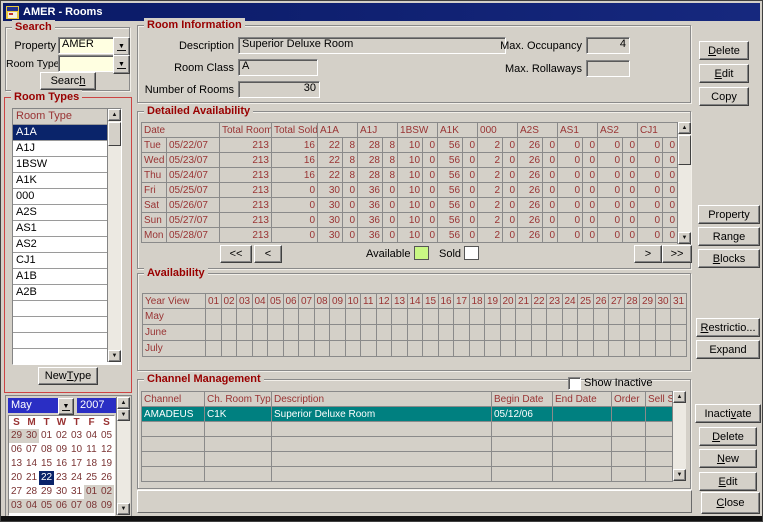  I want to click on calendar-day: 16, so click(61, 464).